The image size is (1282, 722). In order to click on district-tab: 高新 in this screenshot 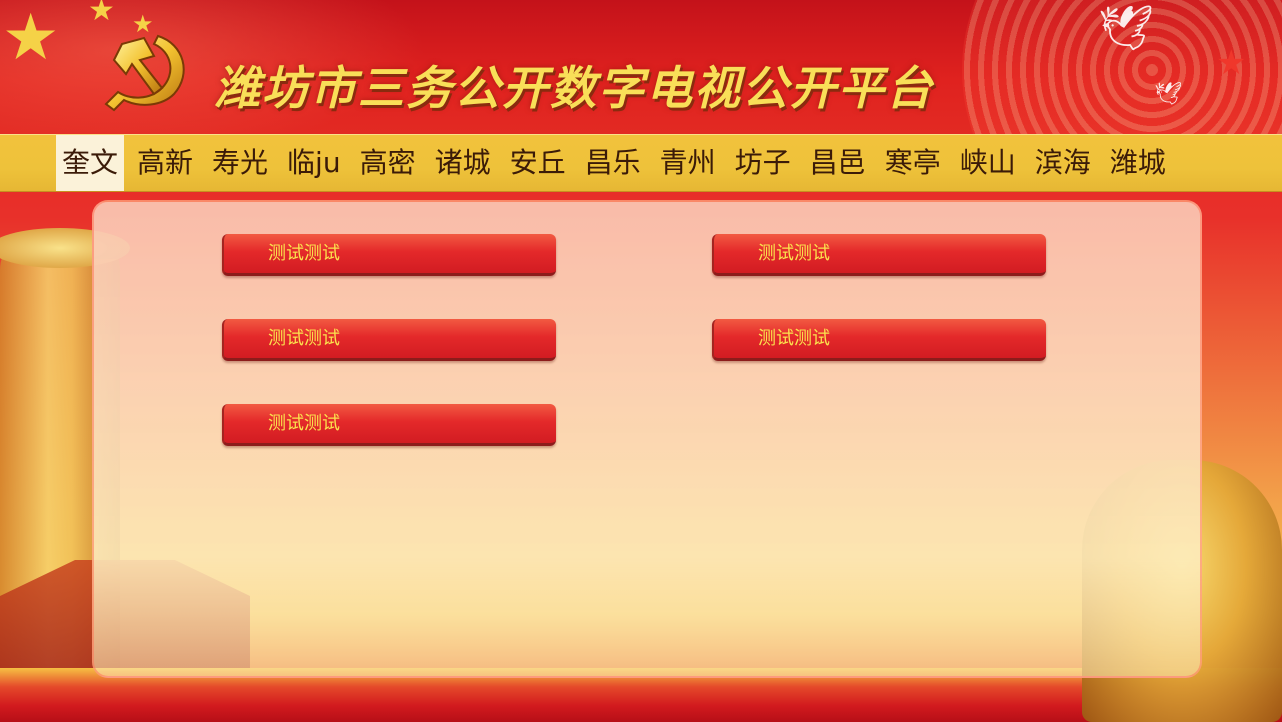, I will do `click(165, 163)`.